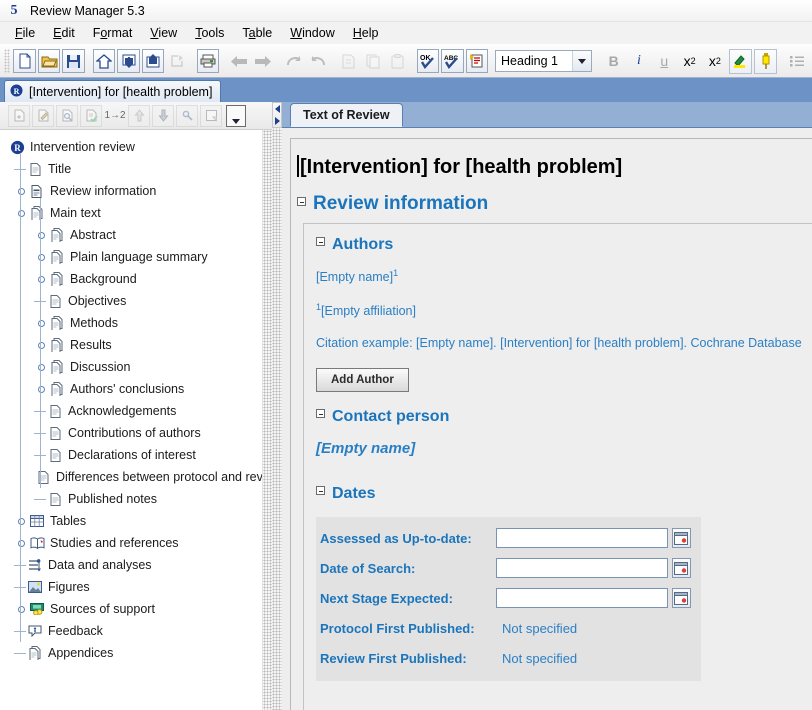 The height and width of the screenshot is (710, 812). Describe the element at coordinates (664, 61) in the screenshot. I see `underline-button: u` at that location.